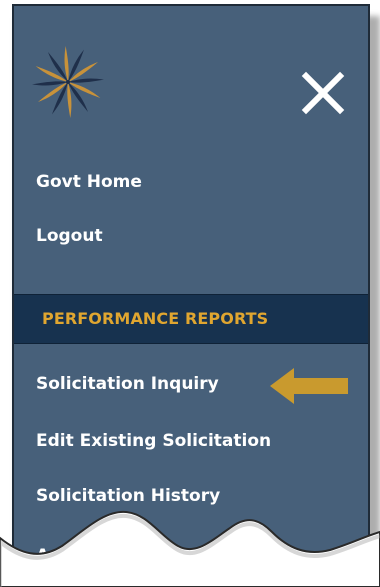 The height and width of the screenshot is (587, 380). I want to click on section-header: PERFORMANCE REPORTS, so click(191, 319).